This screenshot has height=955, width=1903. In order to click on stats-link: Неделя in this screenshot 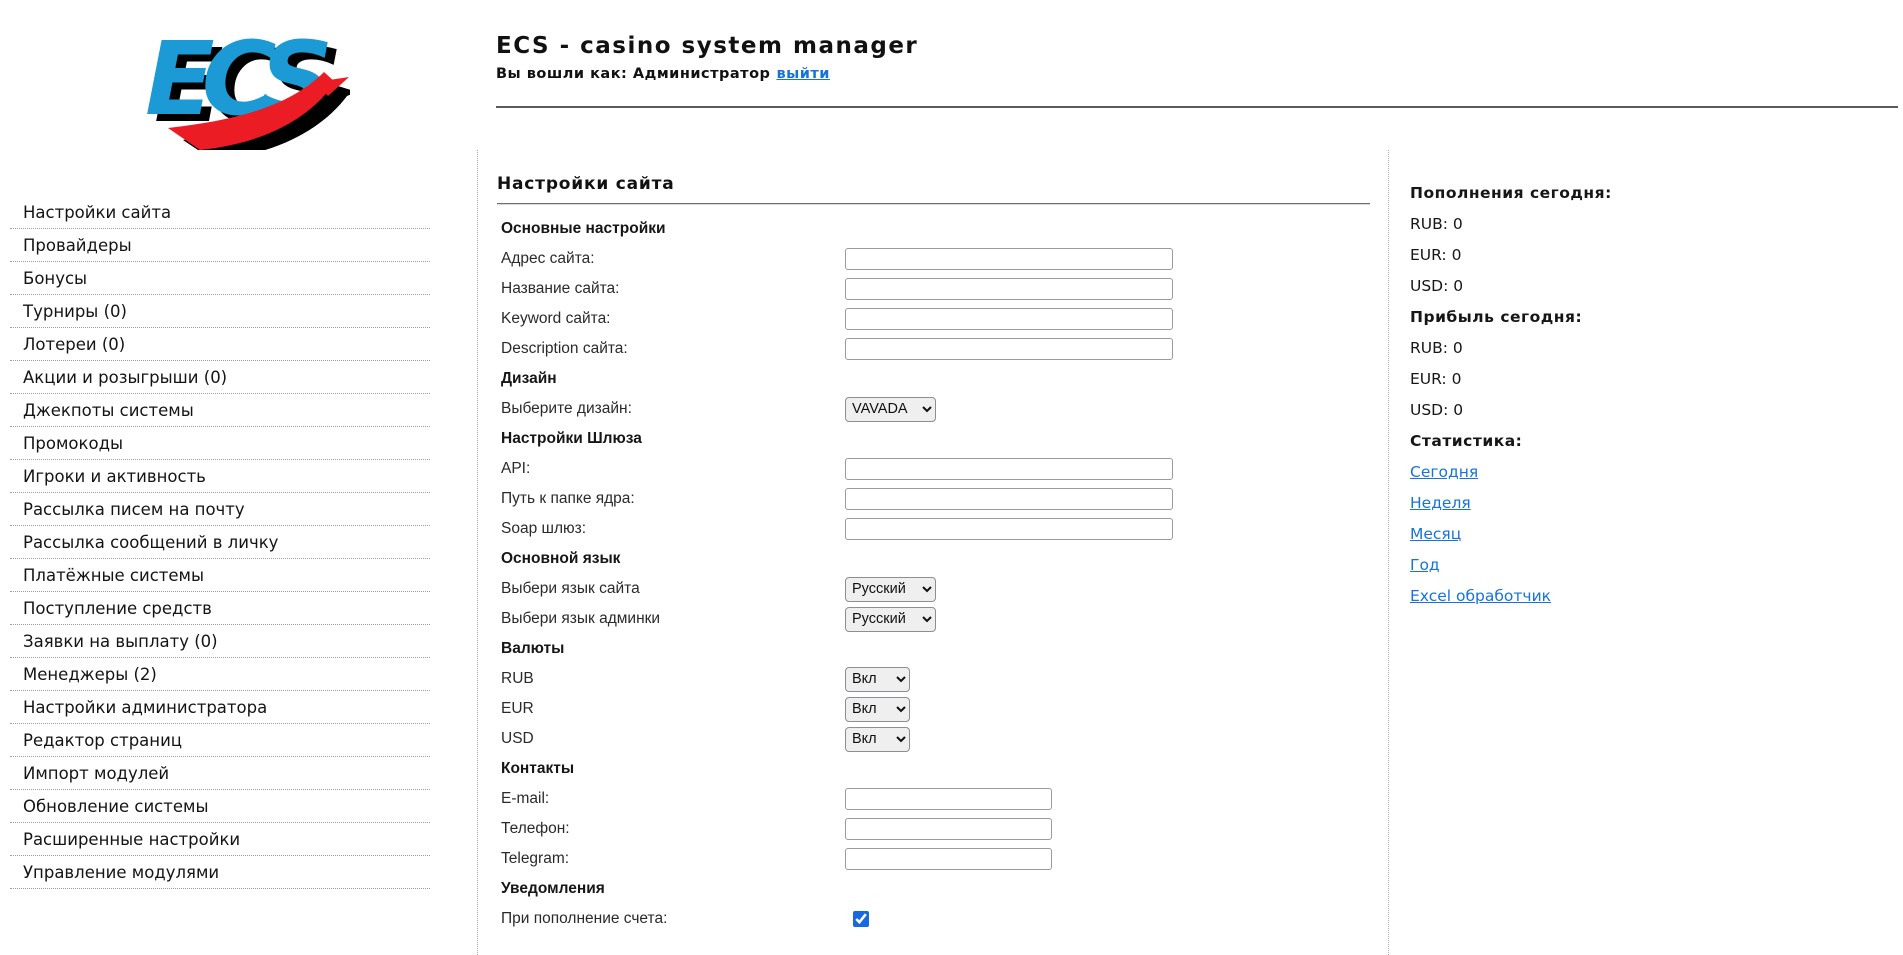, I will do `click(1440, 503)`.